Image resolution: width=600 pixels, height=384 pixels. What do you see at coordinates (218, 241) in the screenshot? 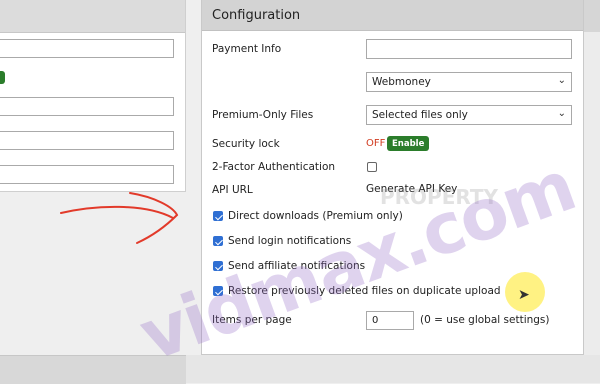
I see `send-login-checkbox` at bounding box center [218, 241].